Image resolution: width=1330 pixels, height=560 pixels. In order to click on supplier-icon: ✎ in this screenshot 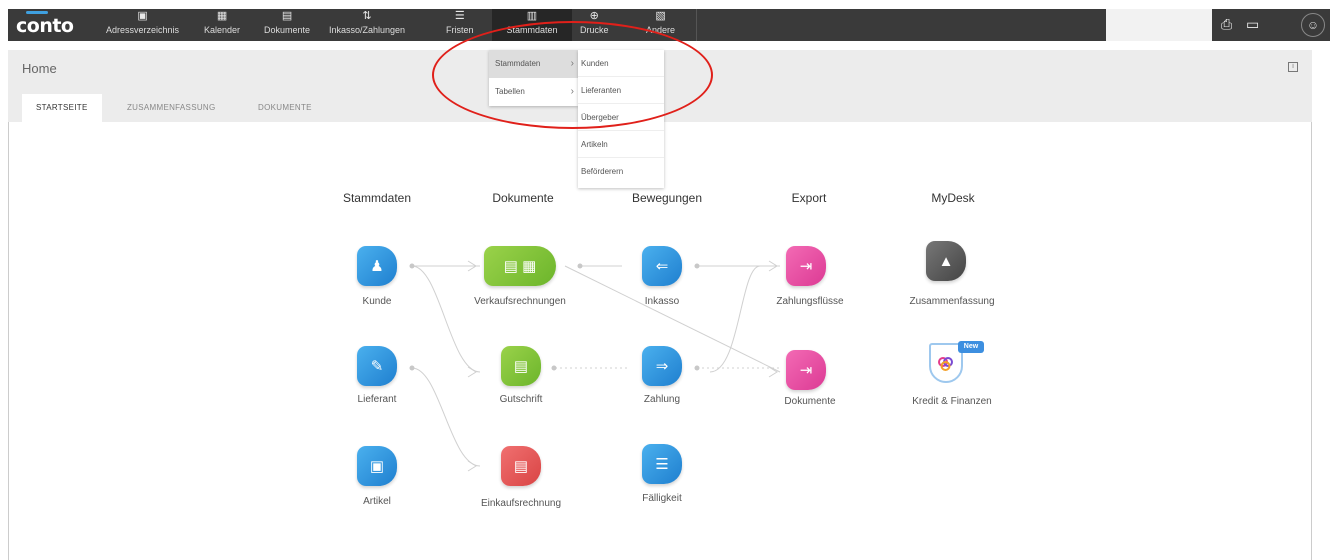, I will do `click(377, 366)`.